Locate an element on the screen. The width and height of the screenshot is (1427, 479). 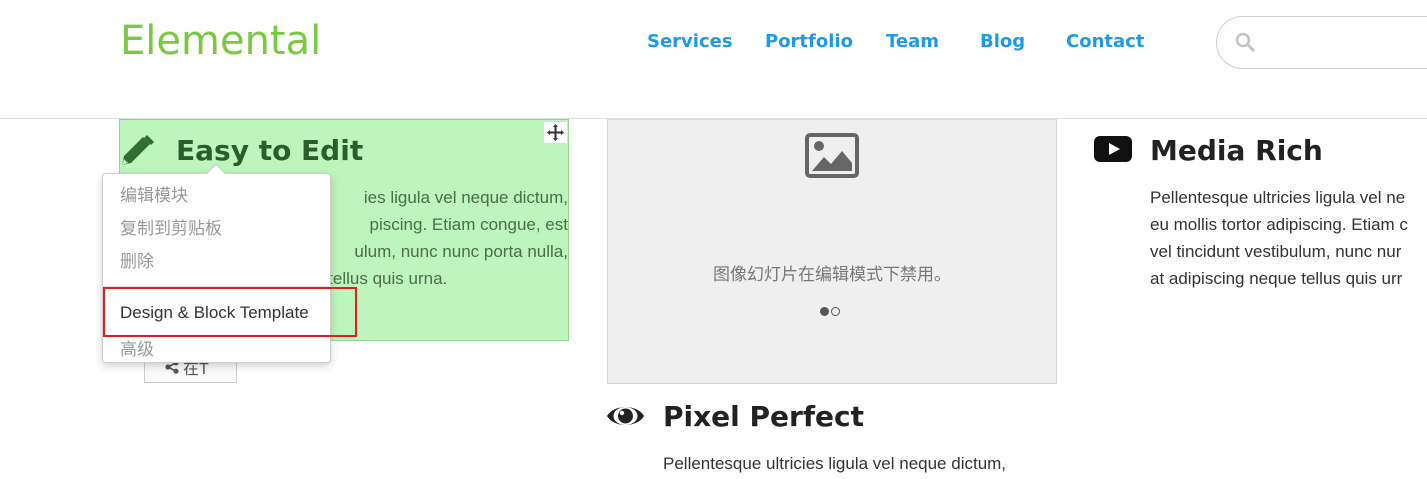
slide-dot is located at coordinates (835, 311).